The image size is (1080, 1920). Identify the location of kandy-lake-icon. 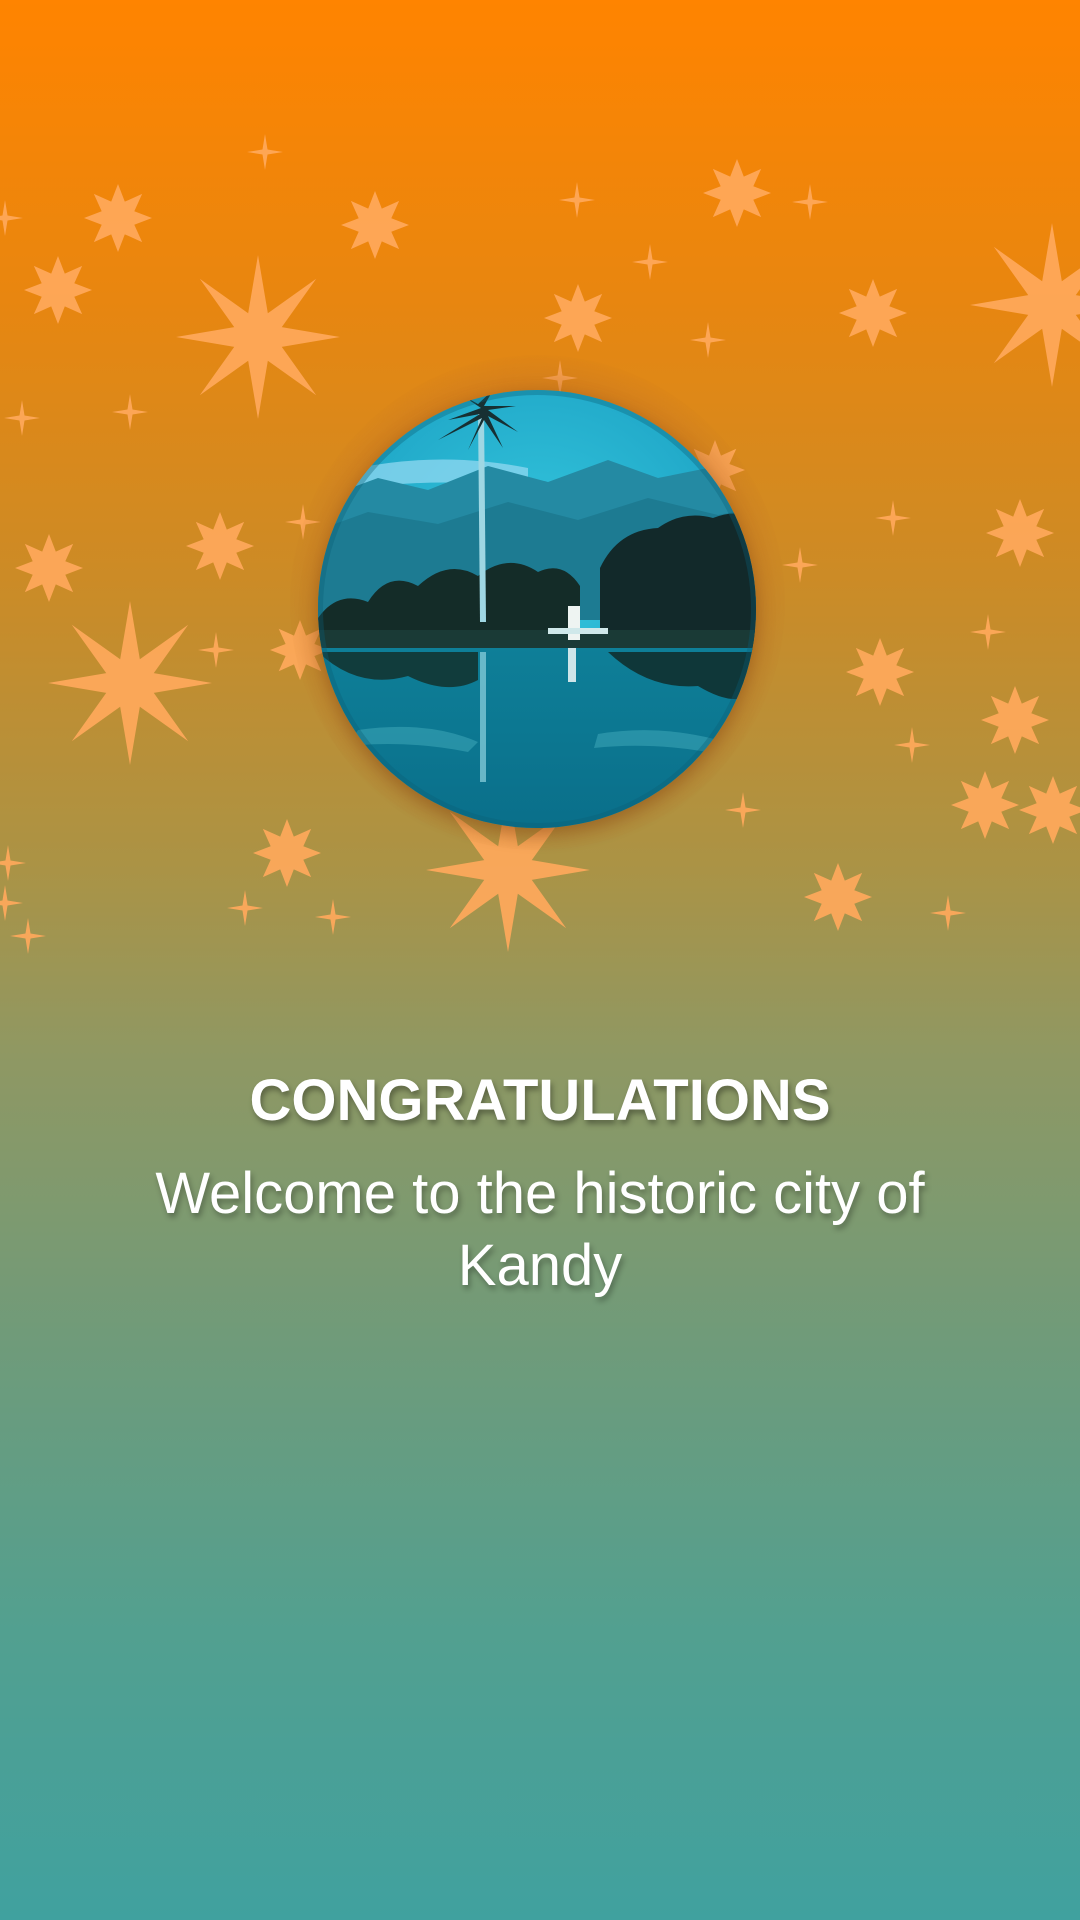
(537, 609).